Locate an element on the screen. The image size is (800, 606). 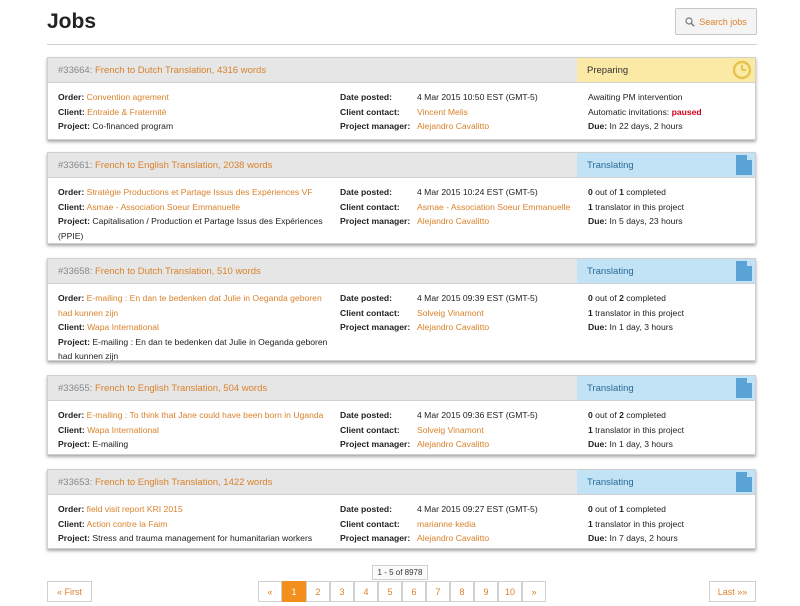
client-link: Entraide & Fraternité is located at coordinates (126, 112).